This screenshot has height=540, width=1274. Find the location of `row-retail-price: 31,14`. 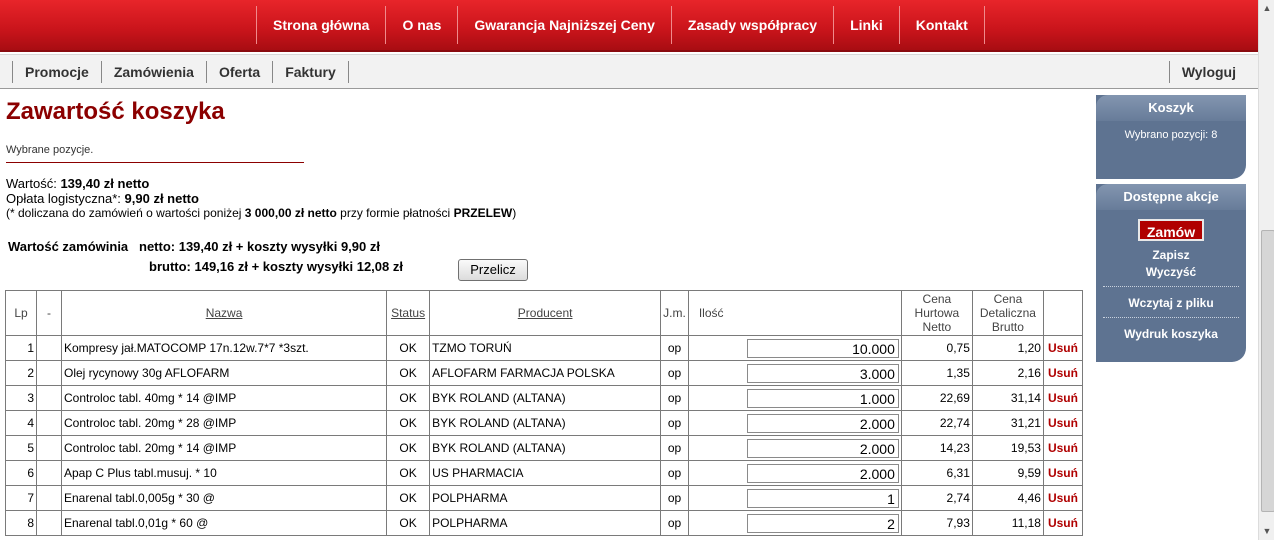

row-retail-price: 31,14 is located at coordinates (1007, 398).